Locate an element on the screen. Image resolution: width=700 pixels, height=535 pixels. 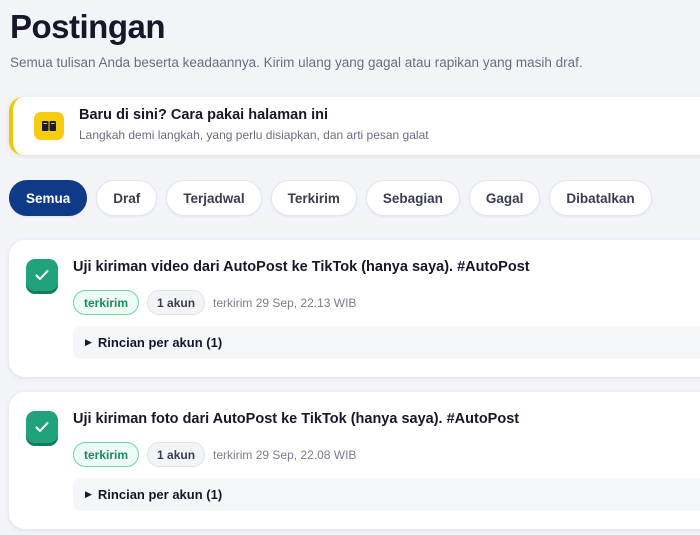
guide-title: Baru di sini? Cara pakai halaman ini is located at coordinates (203, 115).